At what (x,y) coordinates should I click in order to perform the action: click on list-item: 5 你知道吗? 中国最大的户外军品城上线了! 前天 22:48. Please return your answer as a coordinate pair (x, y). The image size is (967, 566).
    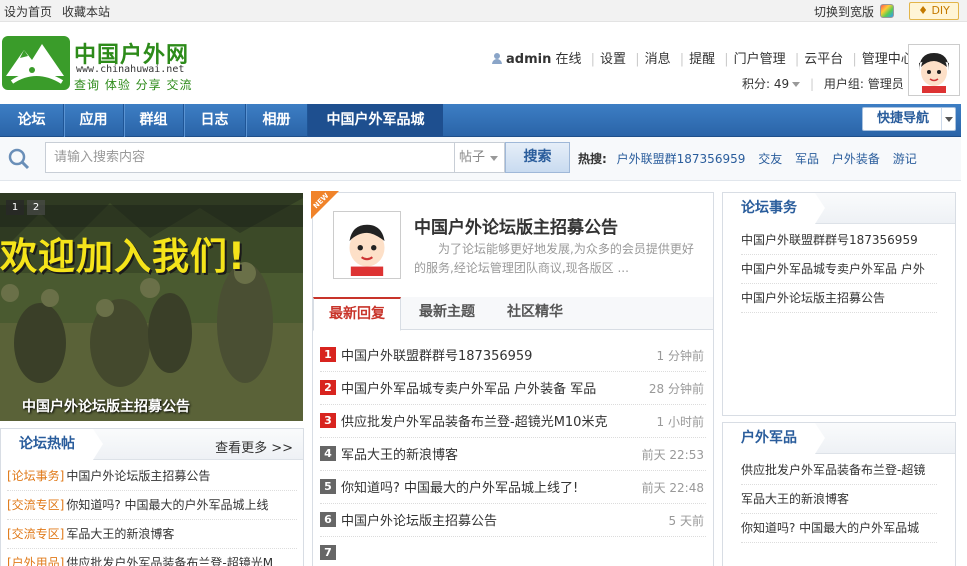
    Looking at the image, I should click on (513, 487).